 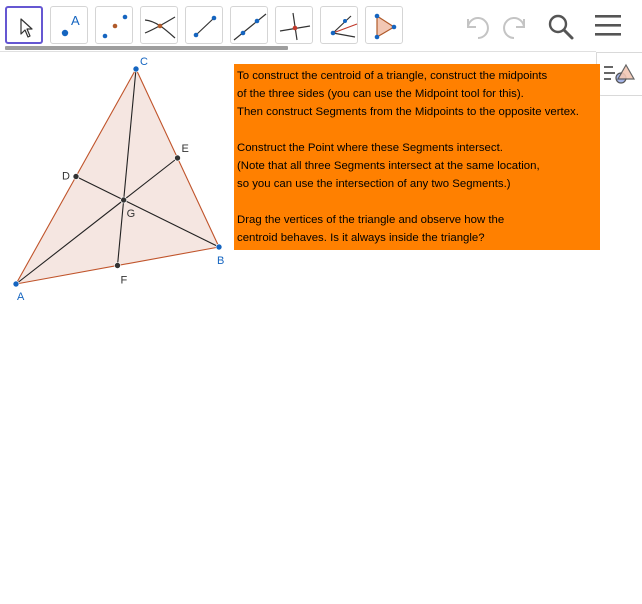 What do you see at coordinates (146, 48) in the screenshot?
I see `toolbar-scrollbar` at bounding box center [146, 48].